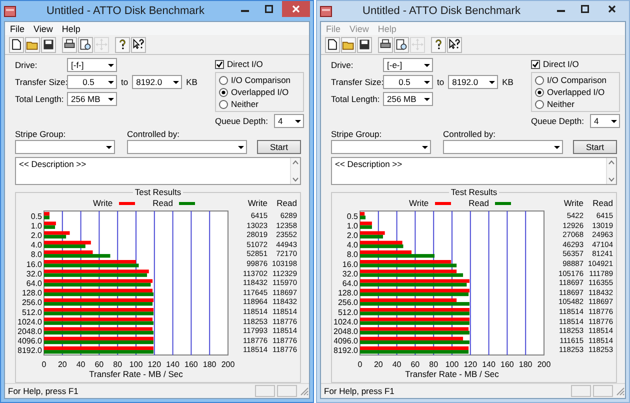  What do you see at coordinates (260, 92) in the screenshot?
I see `radio-label: Overlapped I/O` at bounding box center [260, 92].